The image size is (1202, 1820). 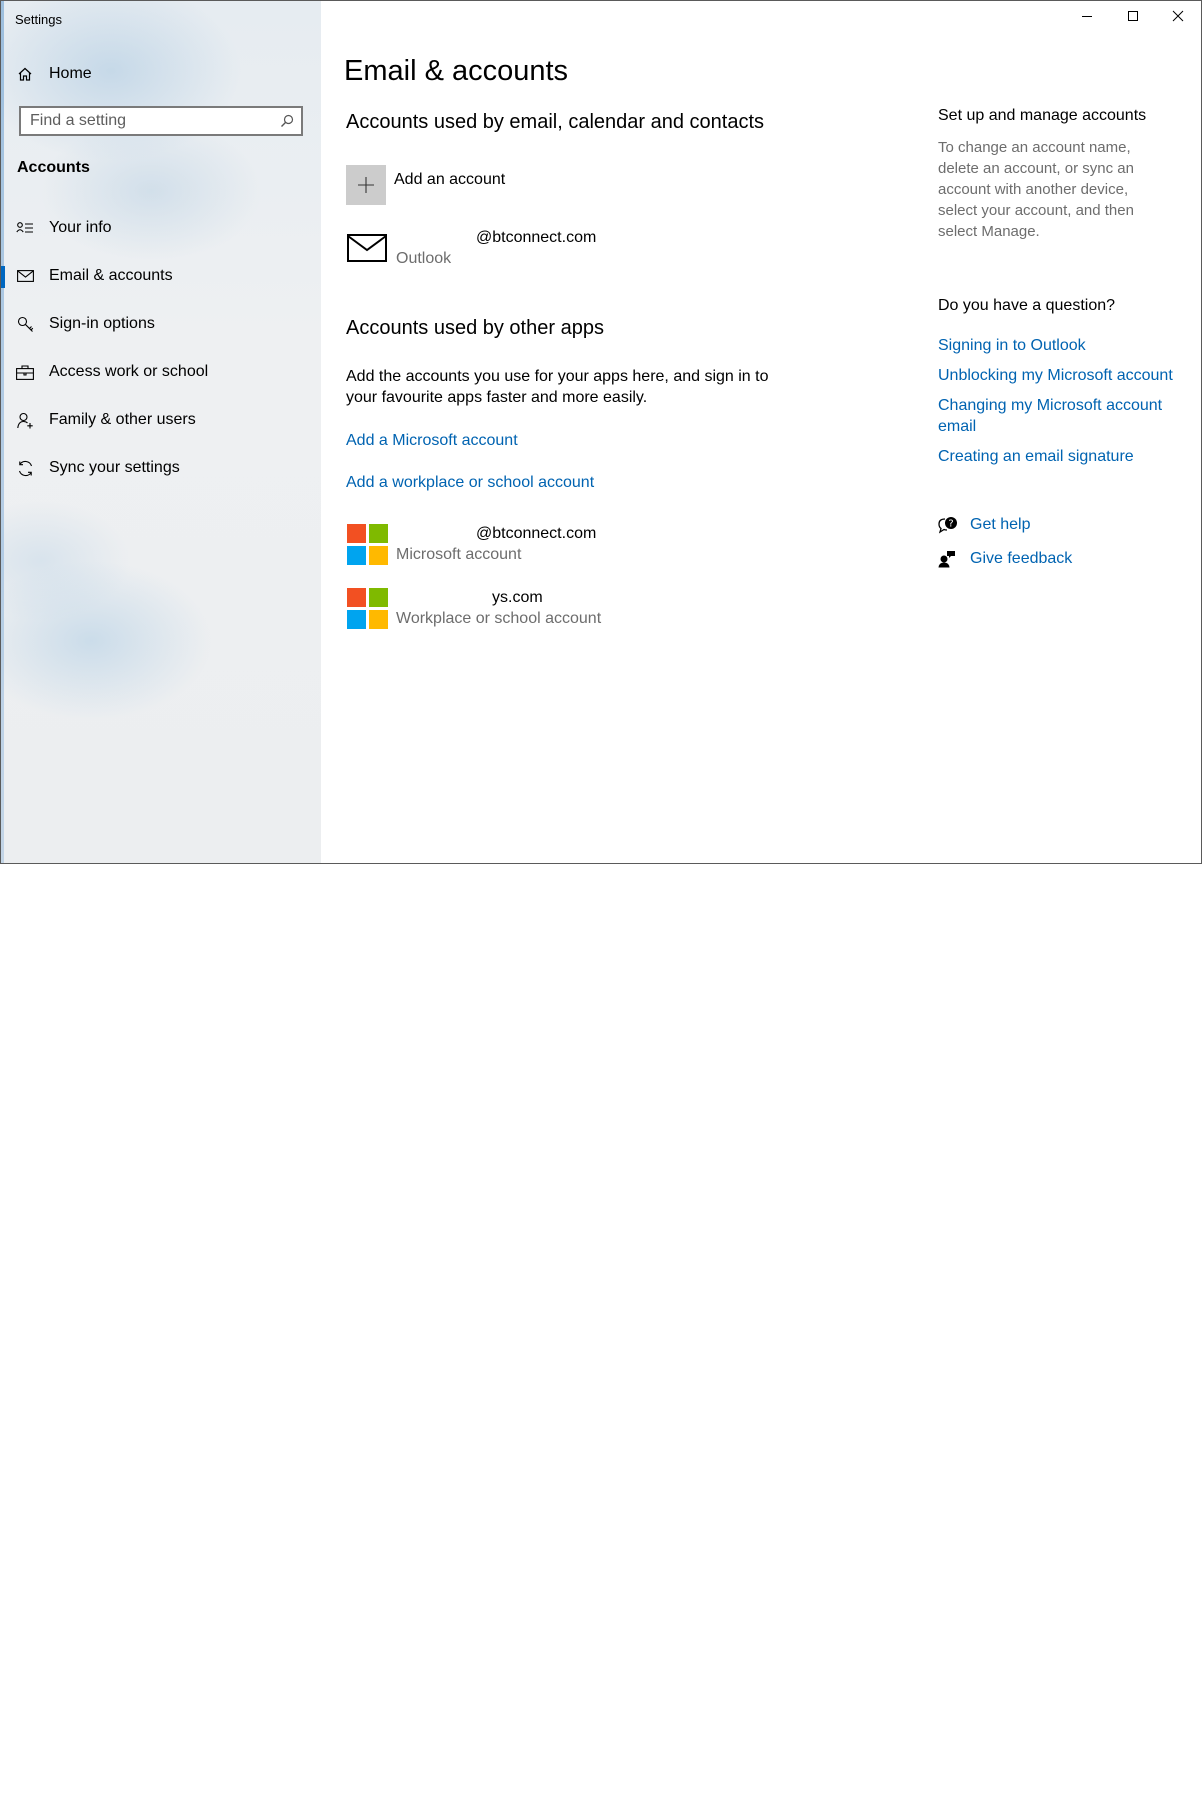 I want to click on chat-help-icon: ?, so click(x=954, y=525).